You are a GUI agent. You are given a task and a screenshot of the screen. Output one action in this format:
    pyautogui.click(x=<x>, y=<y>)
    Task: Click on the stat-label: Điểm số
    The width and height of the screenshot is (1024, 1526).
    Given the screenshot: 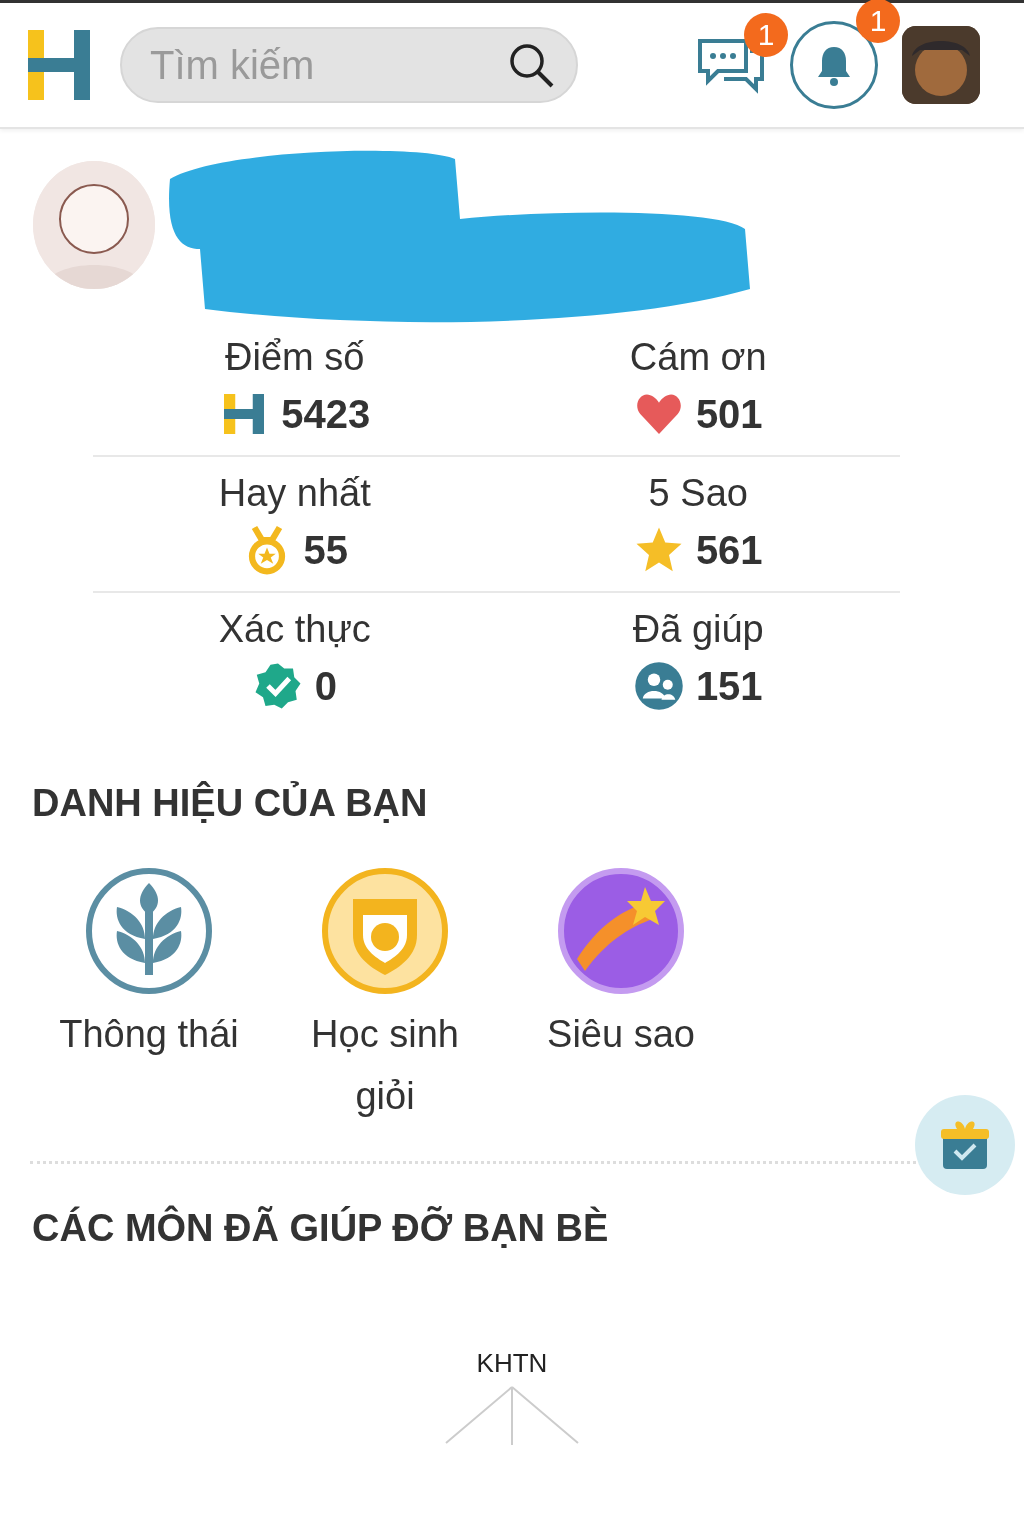 What is the action you would take?
    pyautogui.click(x=295, y=357)
    